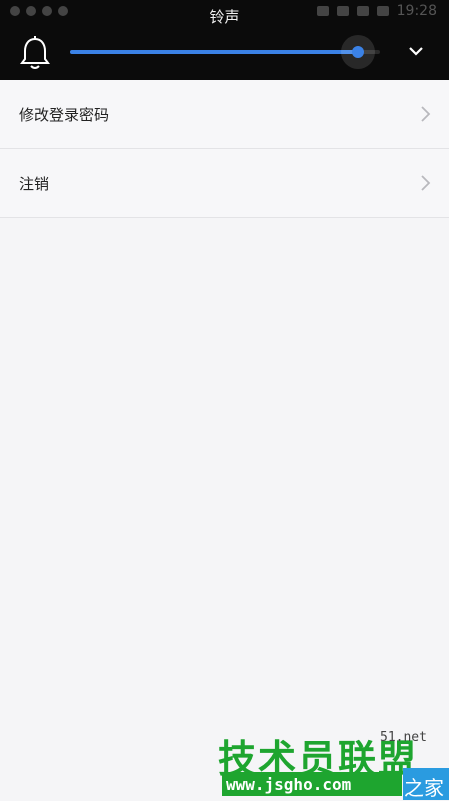 Image resolution: width=449 pixels, height=801 pixels. Describe the element at coordinates (362, 11) in the screenshot. I see `signal-icon` at that location.